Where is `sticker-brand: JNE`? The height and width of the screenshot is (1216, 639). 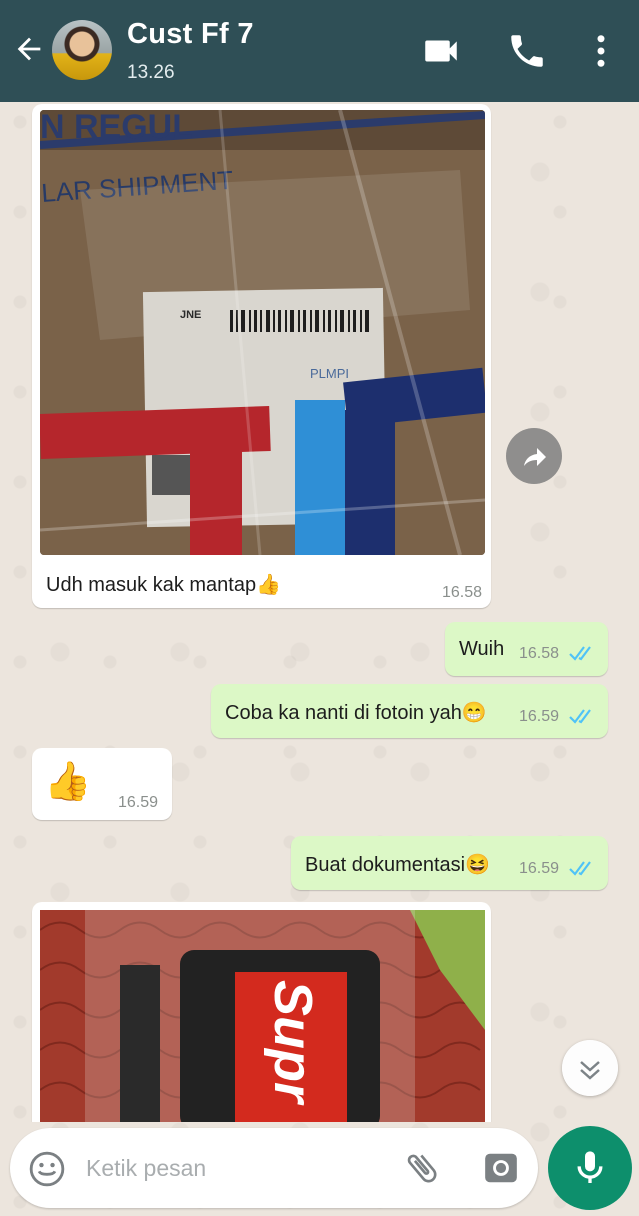
sticker-brand: JNE is located at coordinates (190, 315).